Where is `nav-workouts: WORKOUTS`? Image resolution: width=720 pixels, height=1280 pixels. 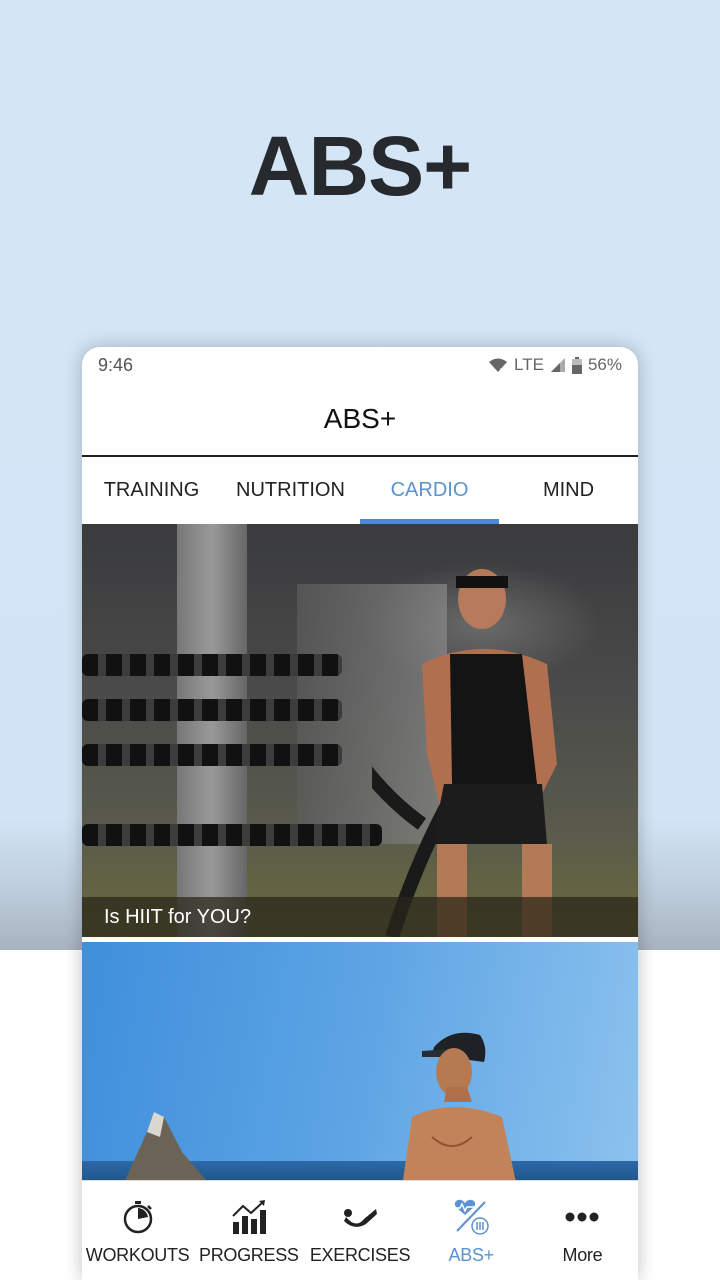 nav-workouts: WORKOUTS is located at coordinates (137, 1230).